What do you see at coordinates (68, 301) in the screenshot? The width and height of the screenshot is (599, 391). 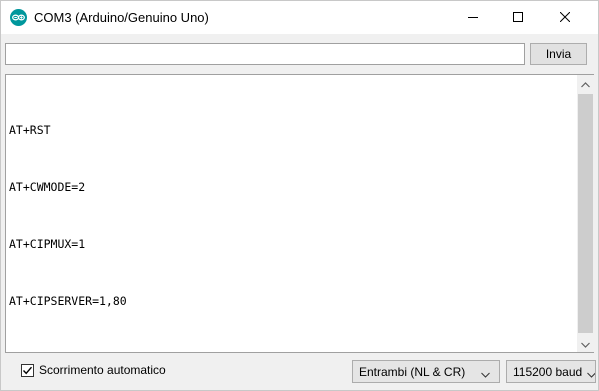 I see `output-line: AT+CIPSERVER=1,80` at bounding box center [68, 301].